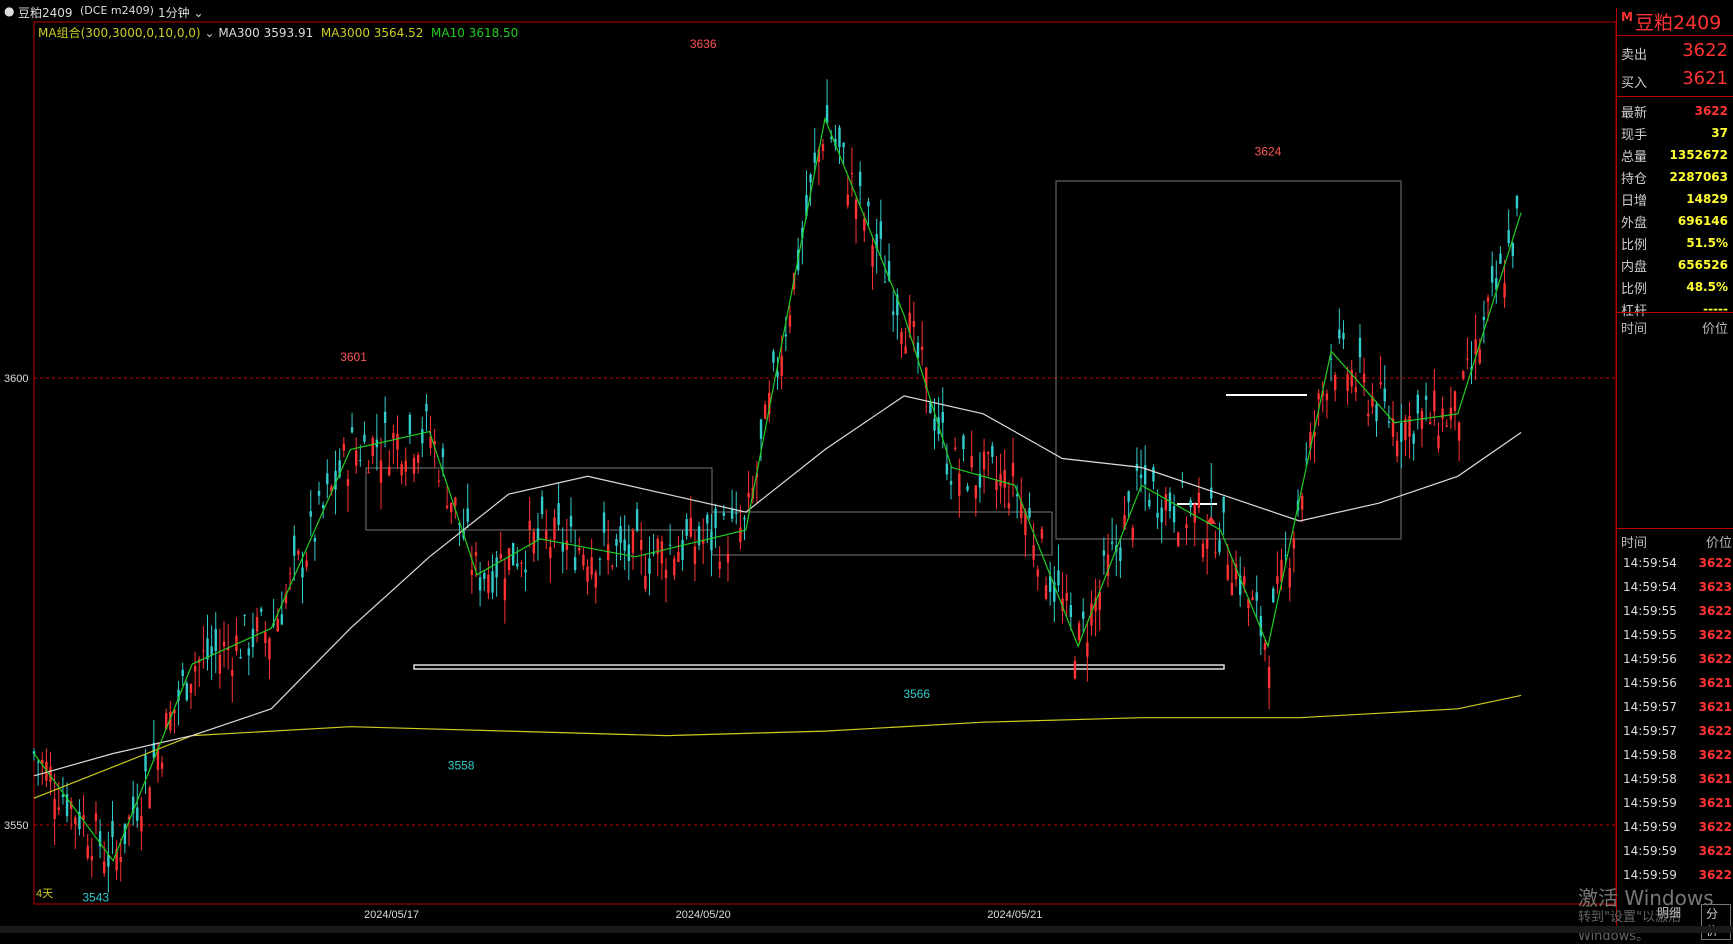 Image resolution: width=1733 pixels, height=944 pixels. What do you see at coordinates (1675, 201) in the screenshot?
I see `quote-row: 日增 14829` at bounding box center [1675, 201].